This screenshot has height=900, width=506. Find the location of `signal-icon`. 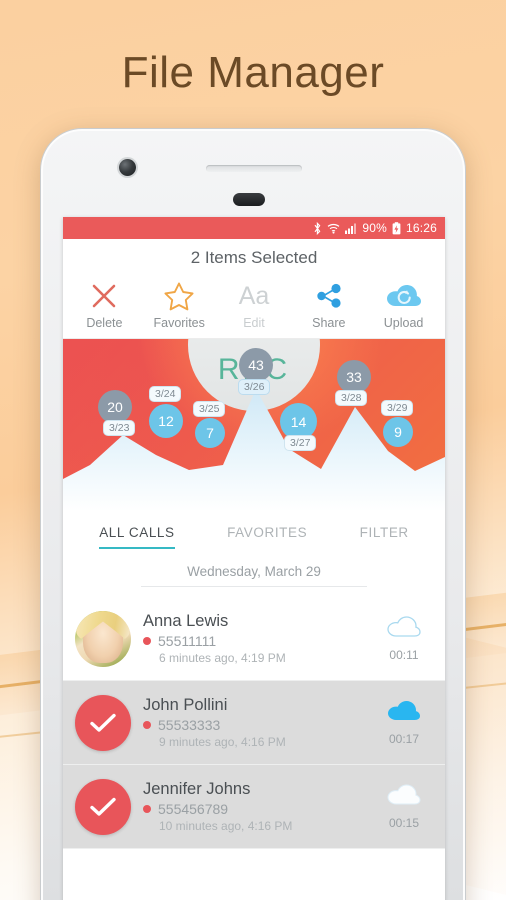

signal-icon is located at coordinates (351, 228).